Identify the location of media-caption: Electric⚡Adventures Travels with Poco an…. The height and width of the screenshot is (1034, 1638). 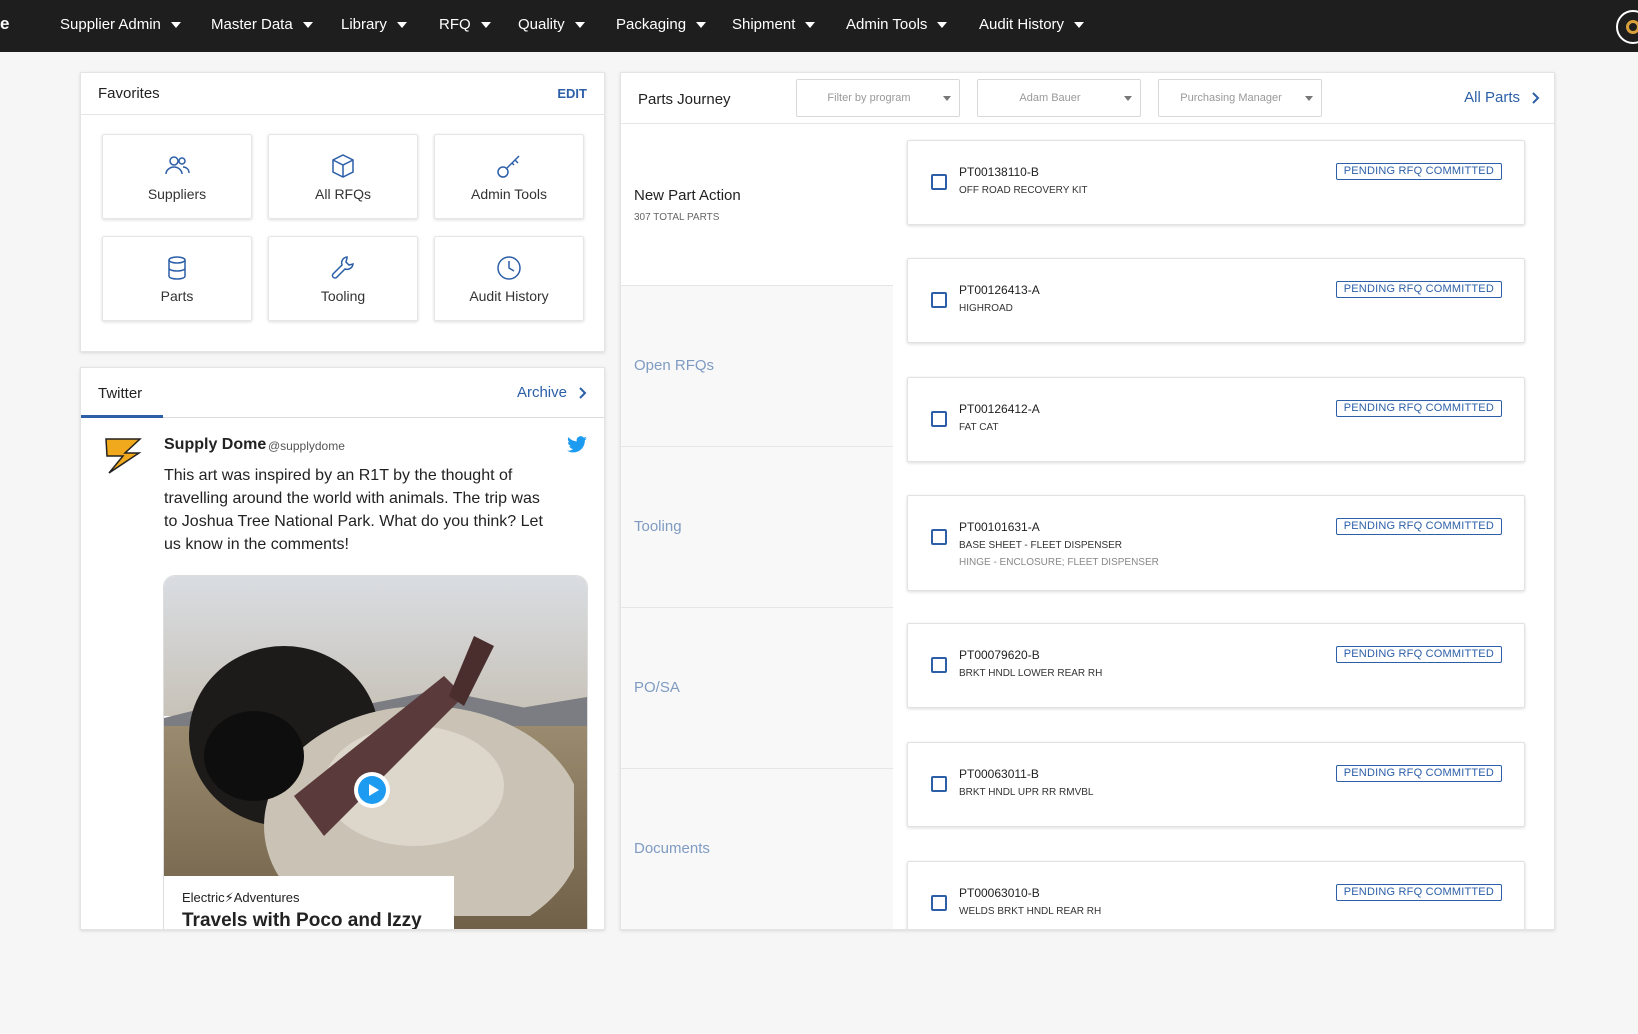
(309, 903).